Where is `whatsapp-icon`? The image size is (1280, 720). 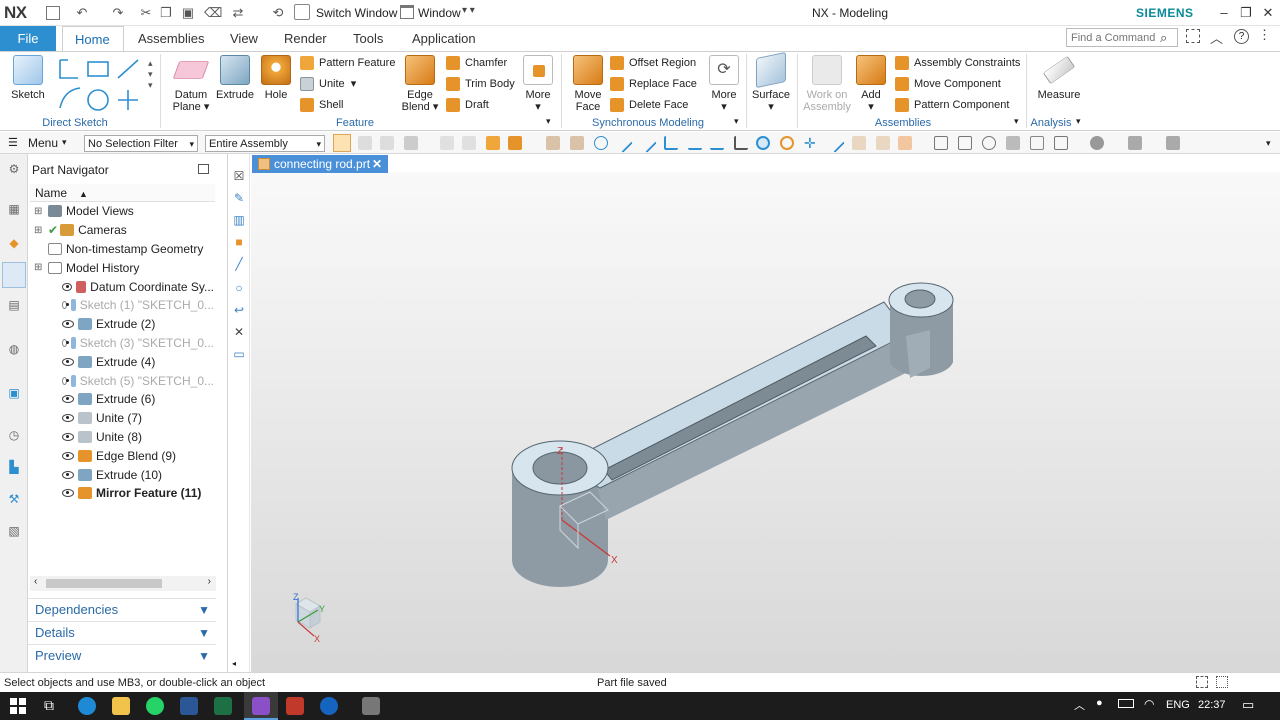 whatsapp-icon is located at coordinates (155, 706).